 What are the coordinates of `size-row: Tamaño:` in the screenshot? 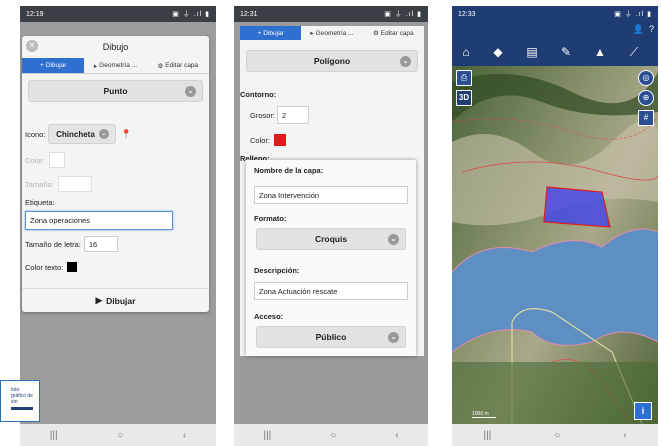 It's located at (58, 184).